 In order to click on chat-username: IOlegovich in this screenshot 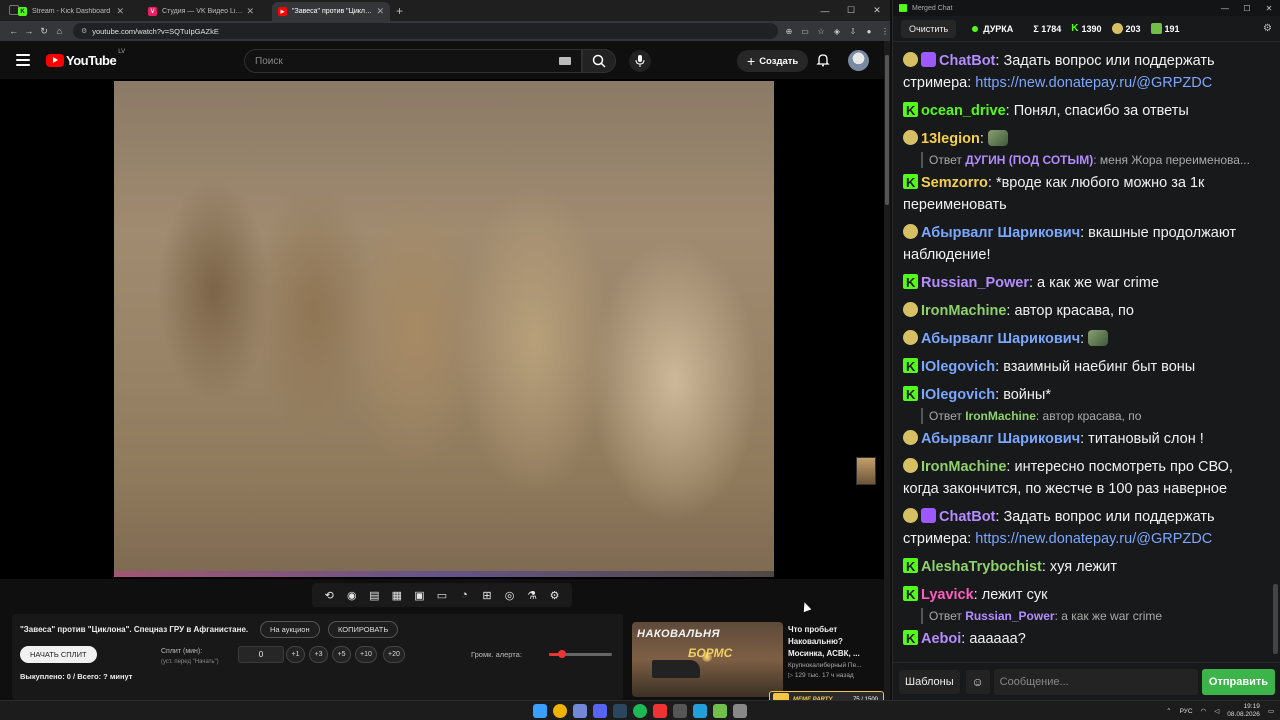, I will do `click(958, 367)`.